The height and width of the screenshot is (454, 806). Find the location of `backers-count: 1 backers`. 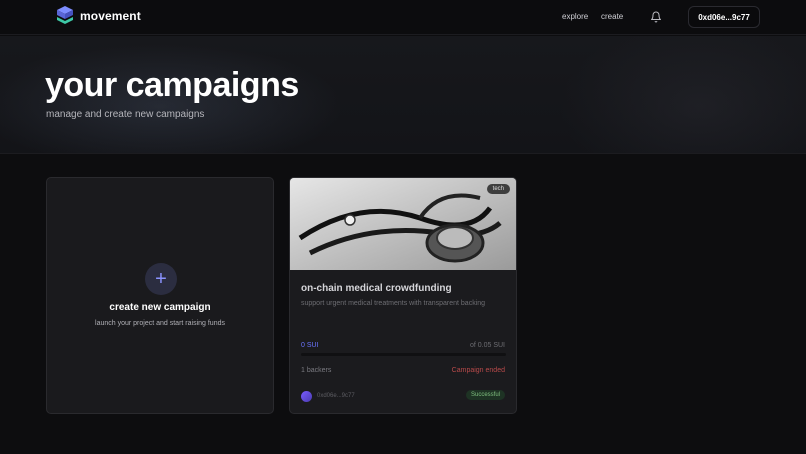

backers-count: 1 backers is located at coordinates (316, 370).